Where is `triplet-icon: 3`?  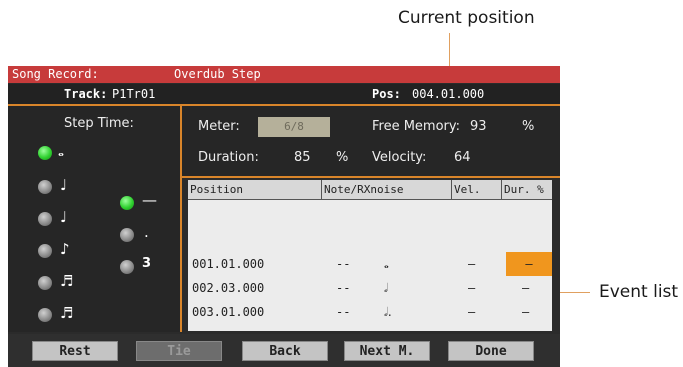
triplet-icon: 3 is located at coordinates (147, 263).